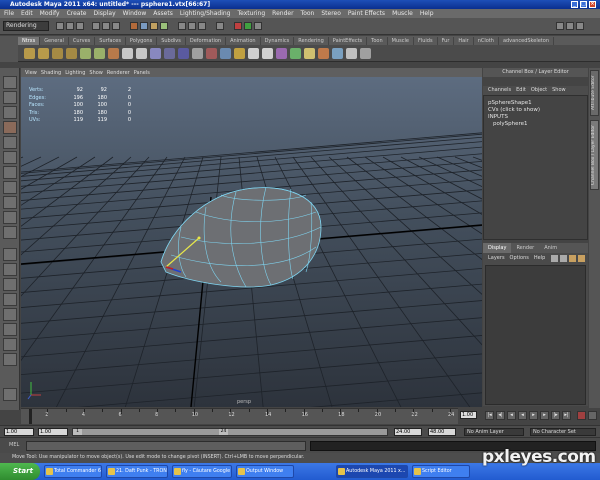 This screenshot has height=480, width=600. Describe the element at coordinates (10, 269) in the screenshot. I see `layout-four-icon` at that location.